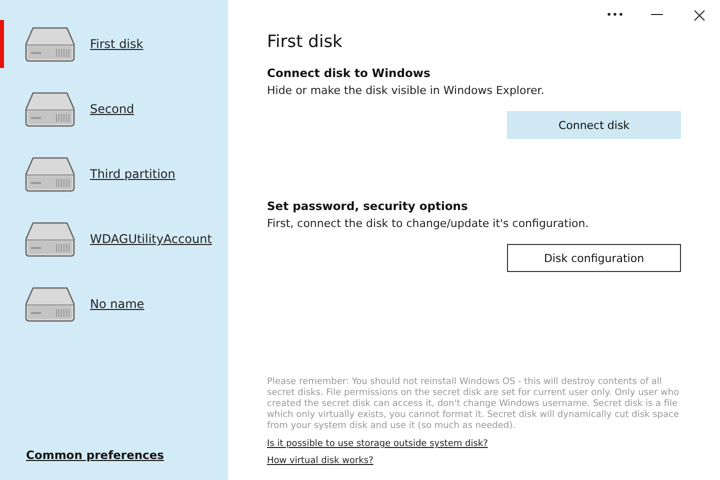 Image resolution: width=720 pixels, height=480 pixels. I want to click on disk-item: First disk, so click(114, 44).